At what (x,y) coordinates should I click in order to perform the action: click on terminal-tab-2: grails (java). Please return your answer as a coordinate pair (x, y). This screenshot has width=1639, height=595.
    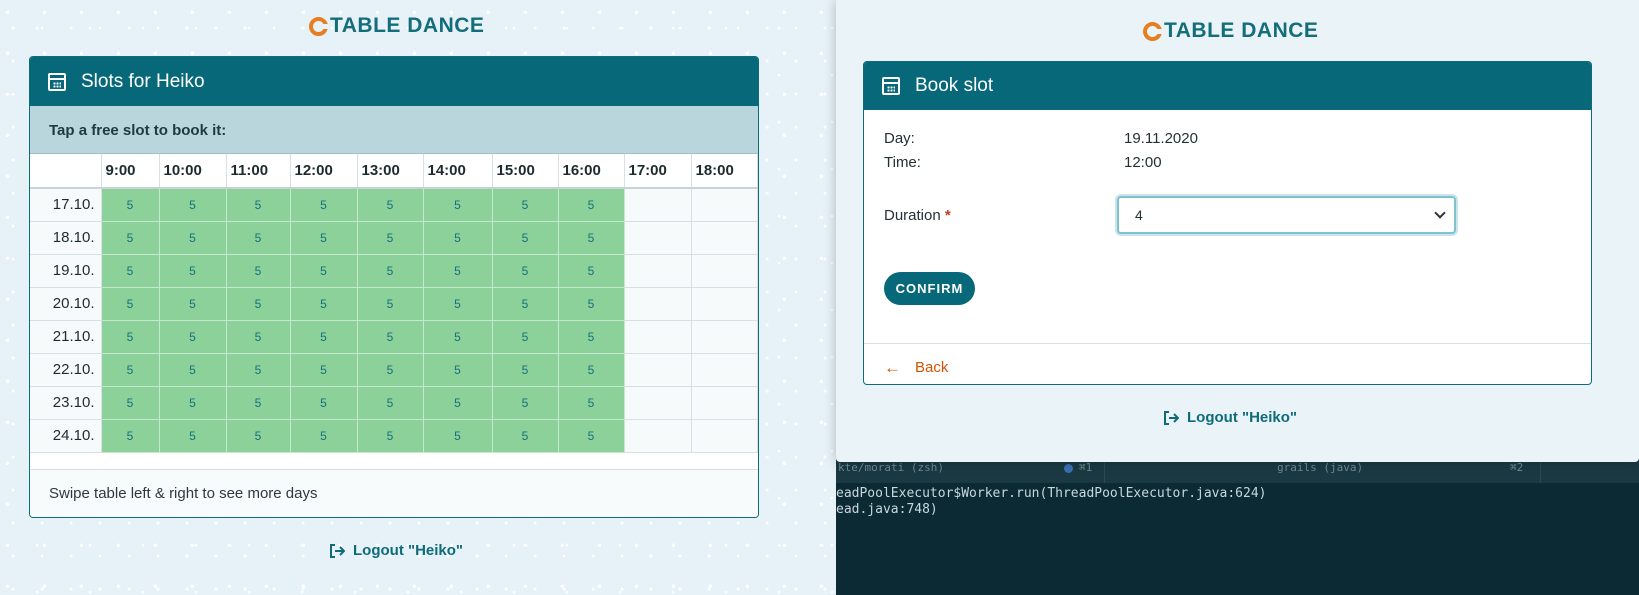
    Looking at the image, I should click on (1320, 467).